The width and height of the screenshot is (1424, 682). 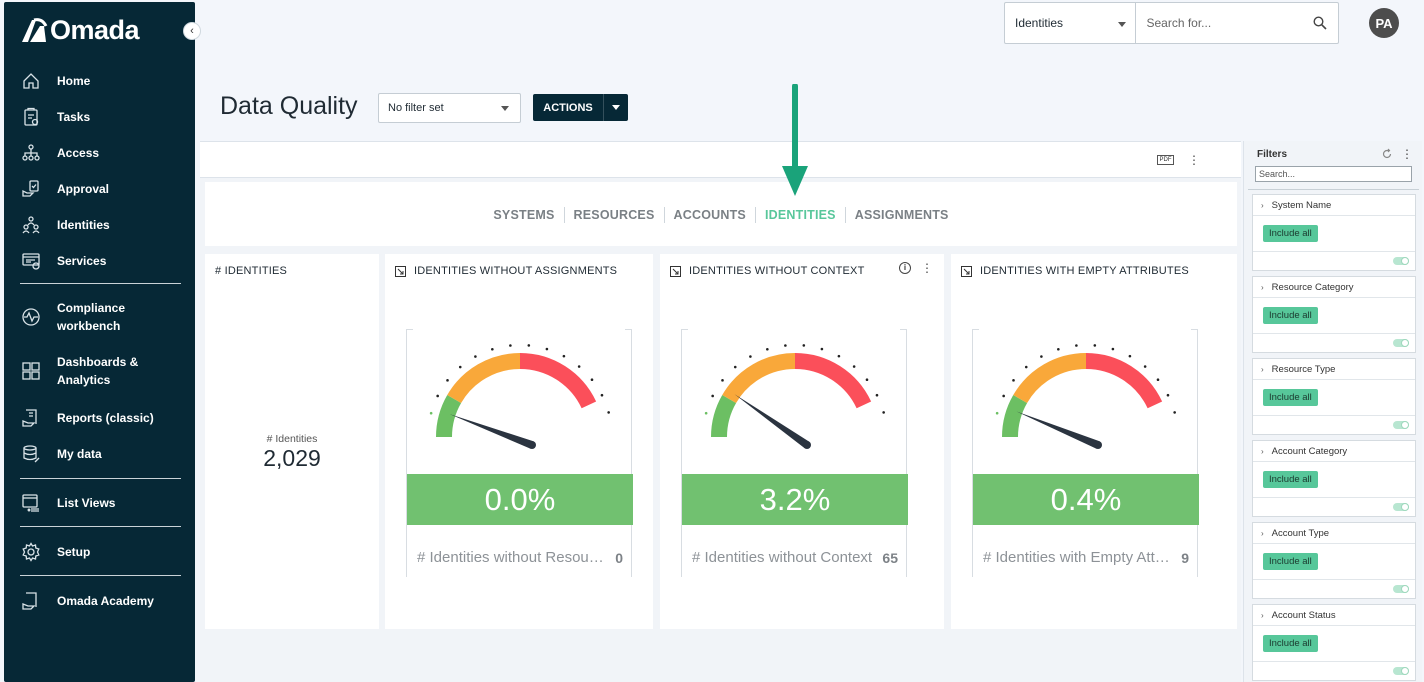 I want to click on tab-assignments: ASSIGNMENTS, so click(x=901, y=215).